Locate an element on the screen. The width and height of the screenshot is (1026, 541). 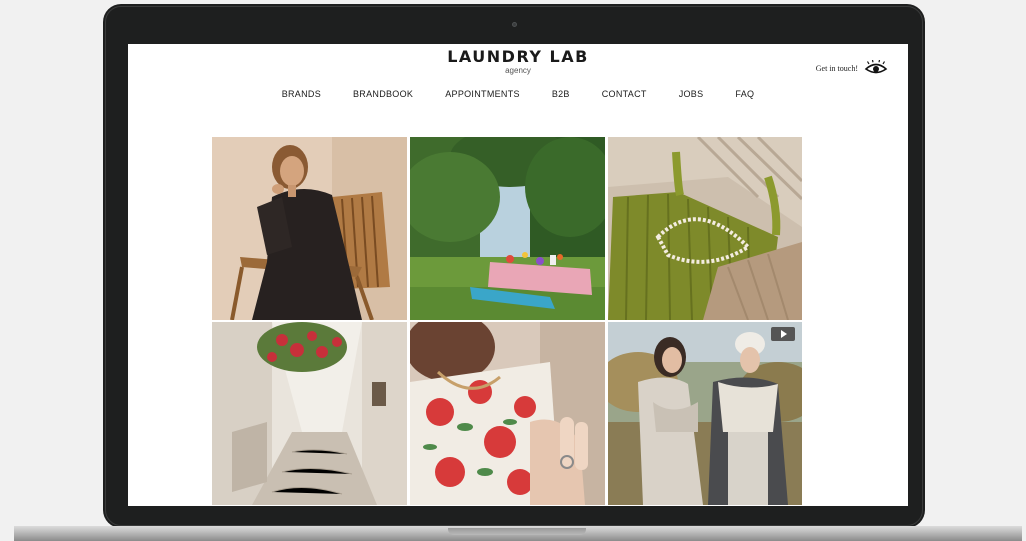
photo-woman-chair is located at coordinates (309, 228).